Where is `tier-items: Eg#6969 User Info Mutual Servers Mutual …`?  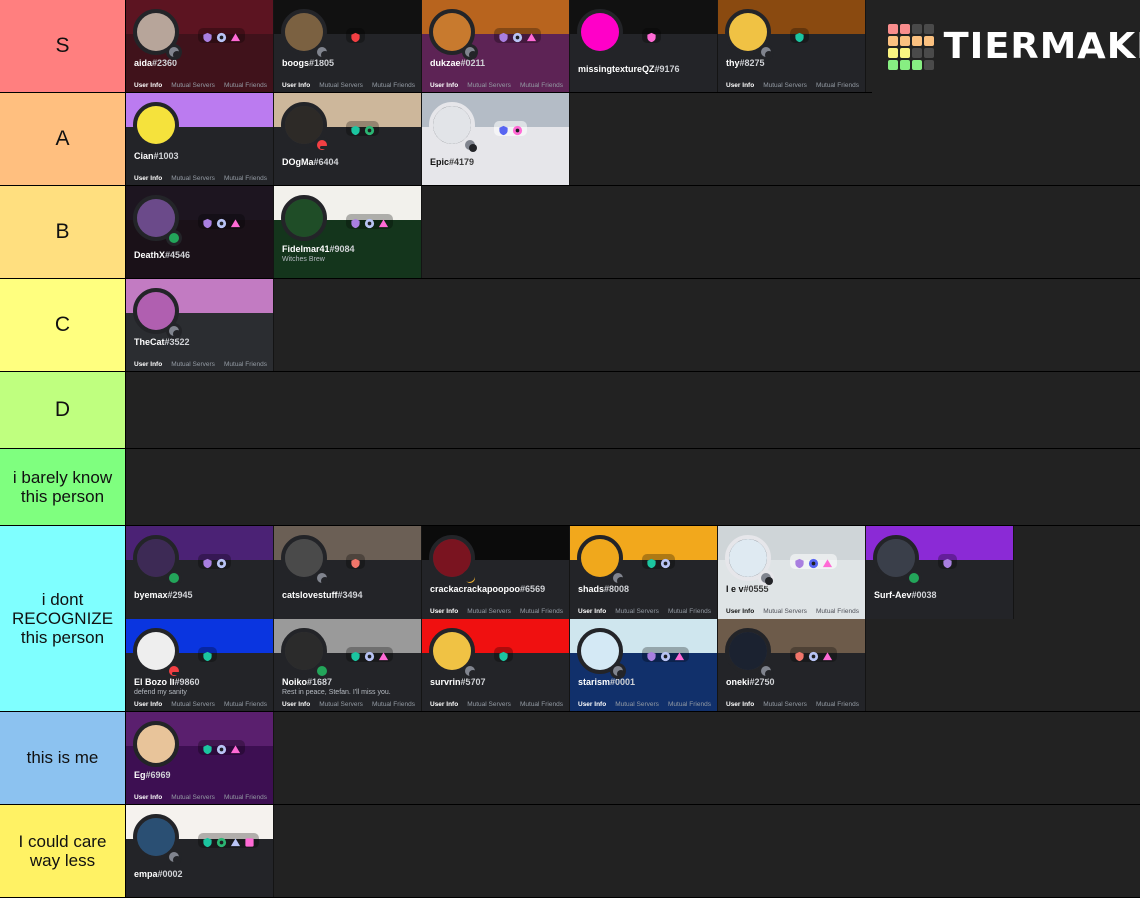 tier-items: Eg#6969 User Info Mutual Servers Mutual … is located at coordinates (633, 758).